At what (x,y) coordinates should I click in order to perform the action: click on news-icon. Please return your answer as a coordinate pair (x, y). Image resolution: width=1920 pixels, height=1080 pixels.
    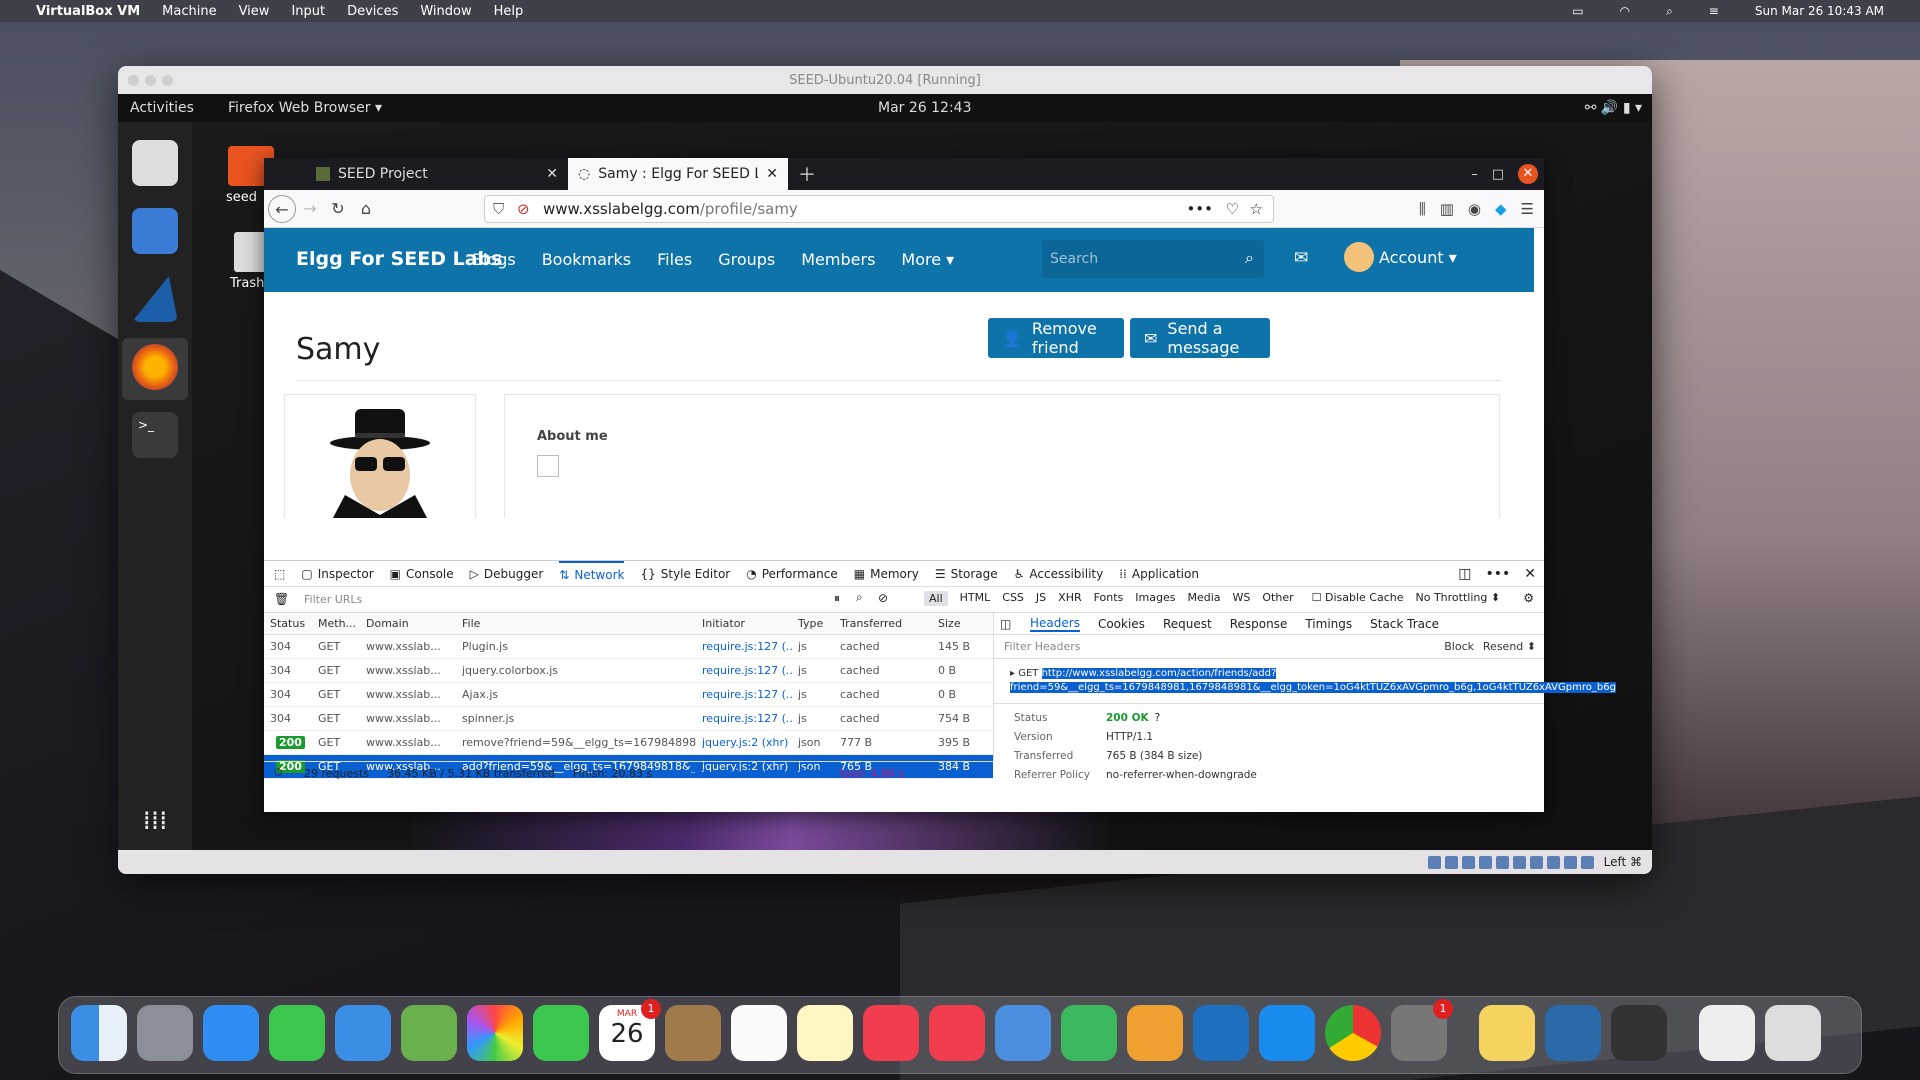
    Looking at the image, I should click on (957, 1033).